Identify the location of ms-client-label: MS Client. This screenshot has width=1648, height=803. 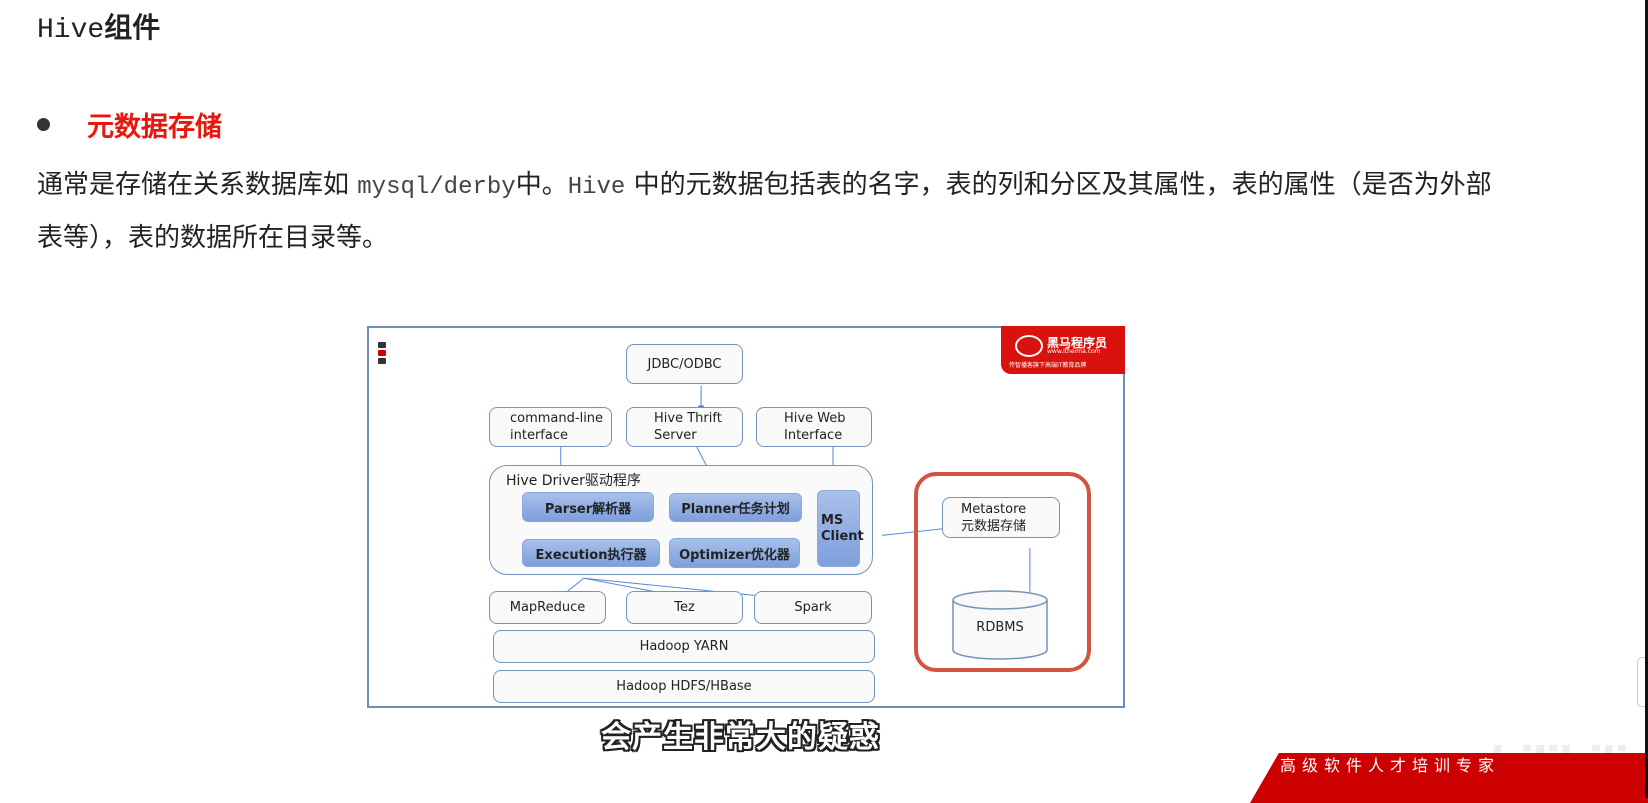
(842, 529).